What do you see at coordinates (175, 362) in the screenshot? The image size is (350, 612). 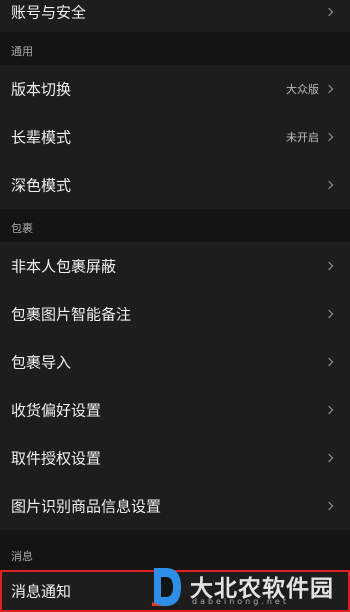 I see `row-package-import: 包裹导入` at bounding box center [175, 362].